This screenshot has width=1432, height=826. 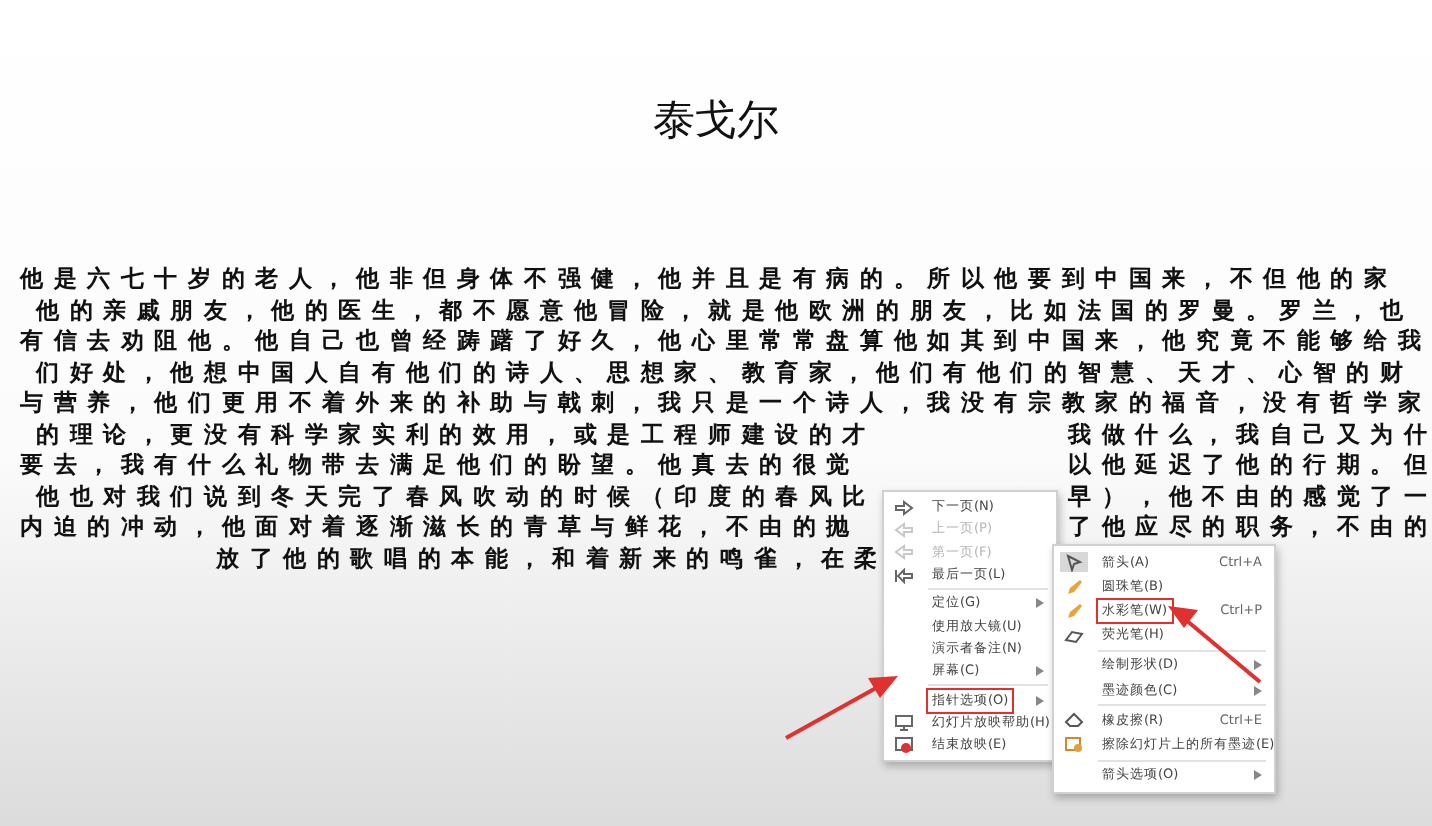 I want to click on stop-icon, so click(x=904, y=745).